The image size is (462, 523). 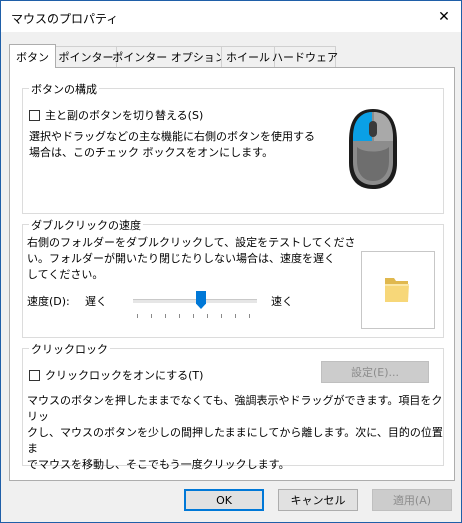 What do you see at coordinates (282, 301) in the screenshot?
I see `fast-label: 速く` at bounding box center [282, 301].